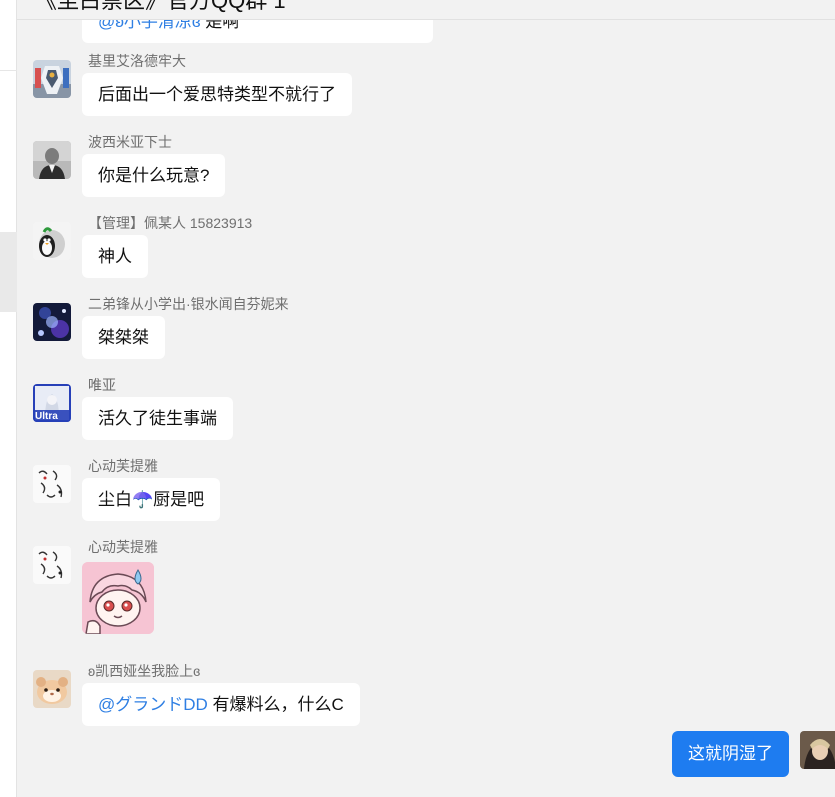 This screenshot has height=797, width=835. I want to click on sender-name: 唯亚, so click(102, 385).